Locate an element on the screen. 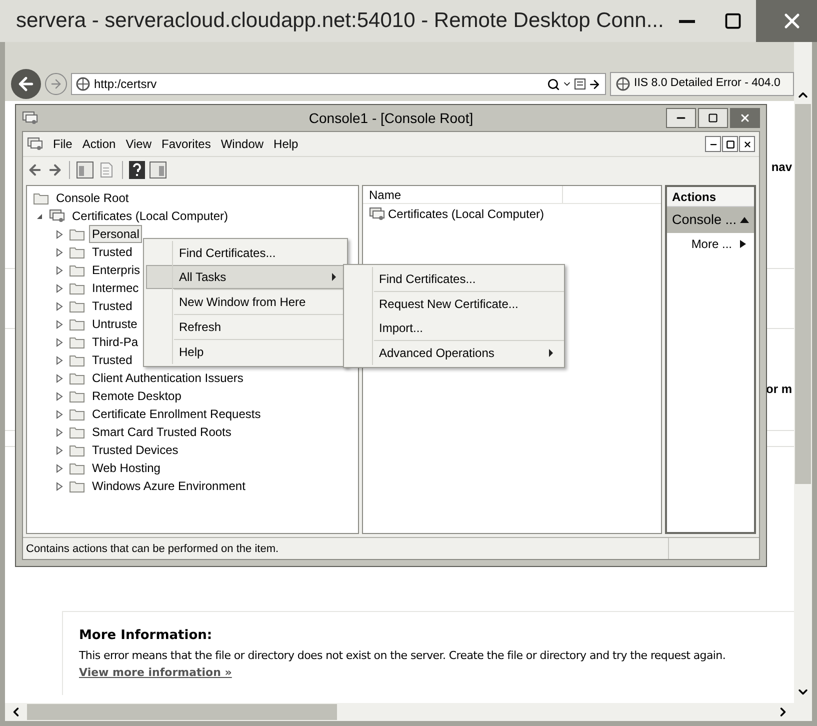 This screenshot has width=817, height=726. tree-item: Client Authentication Issuers is located at coordinates (167, 378).